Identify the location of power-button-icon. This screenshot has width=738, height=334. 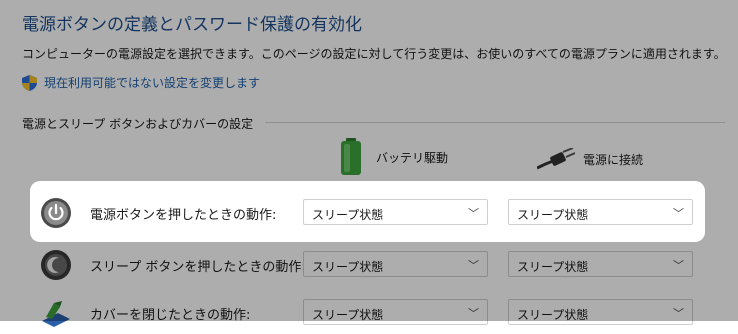
(56, 213).